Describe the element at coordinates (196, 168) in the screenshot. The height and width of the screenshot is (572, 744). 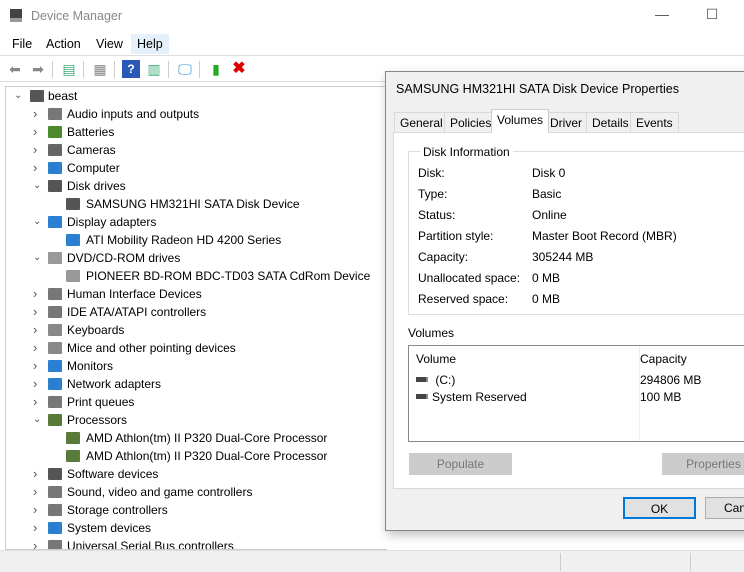
I see `tree-category: › Computer` at that location.